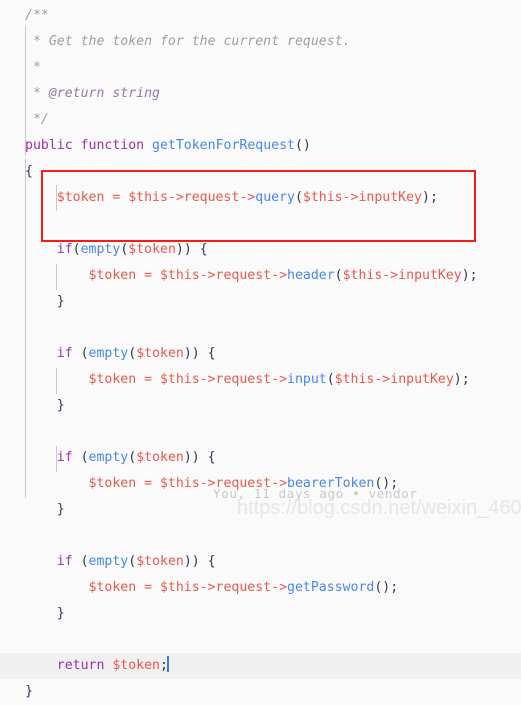  What do you see at coordinates (260, 16) in the screenshot?
I see `code-line: /**` at bounding box center [260, 16].